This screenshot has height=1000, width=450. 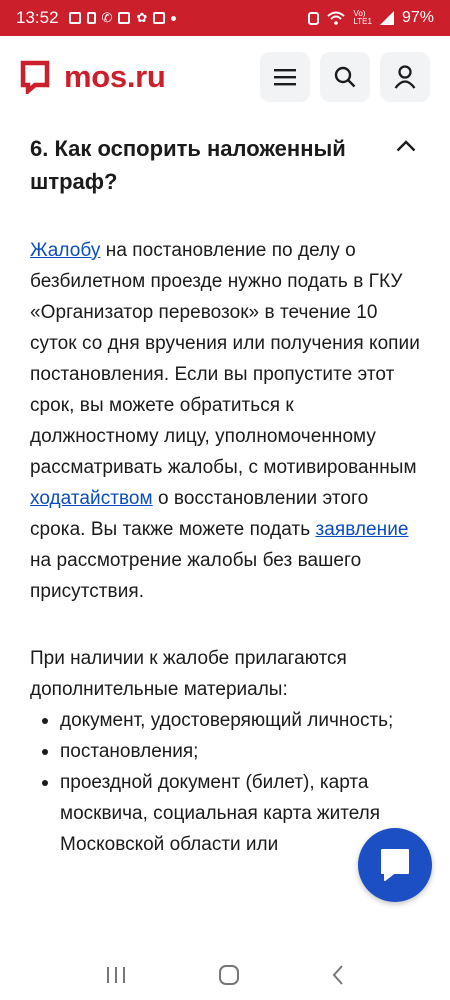 I want to click on status-right: Vo) LTE1 97%, so click(x=371, y=18).